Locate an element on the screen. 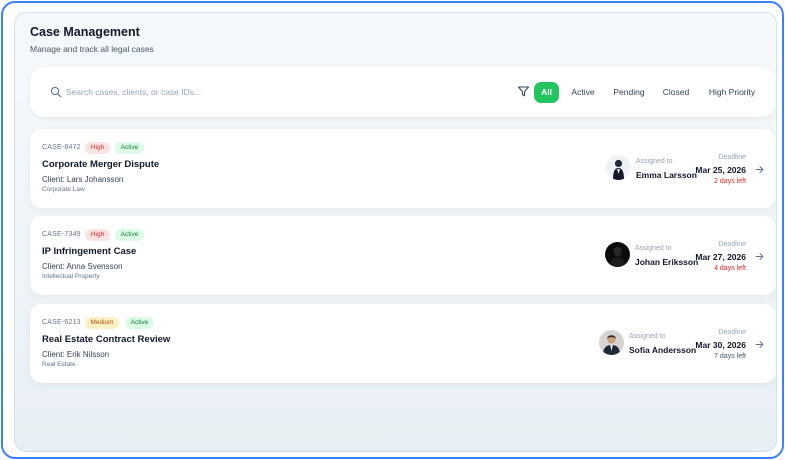 The image size is (785, 460). deadline-block: Deadline Mar 27, 2026 4 days left is located at coordinates (706, 257).